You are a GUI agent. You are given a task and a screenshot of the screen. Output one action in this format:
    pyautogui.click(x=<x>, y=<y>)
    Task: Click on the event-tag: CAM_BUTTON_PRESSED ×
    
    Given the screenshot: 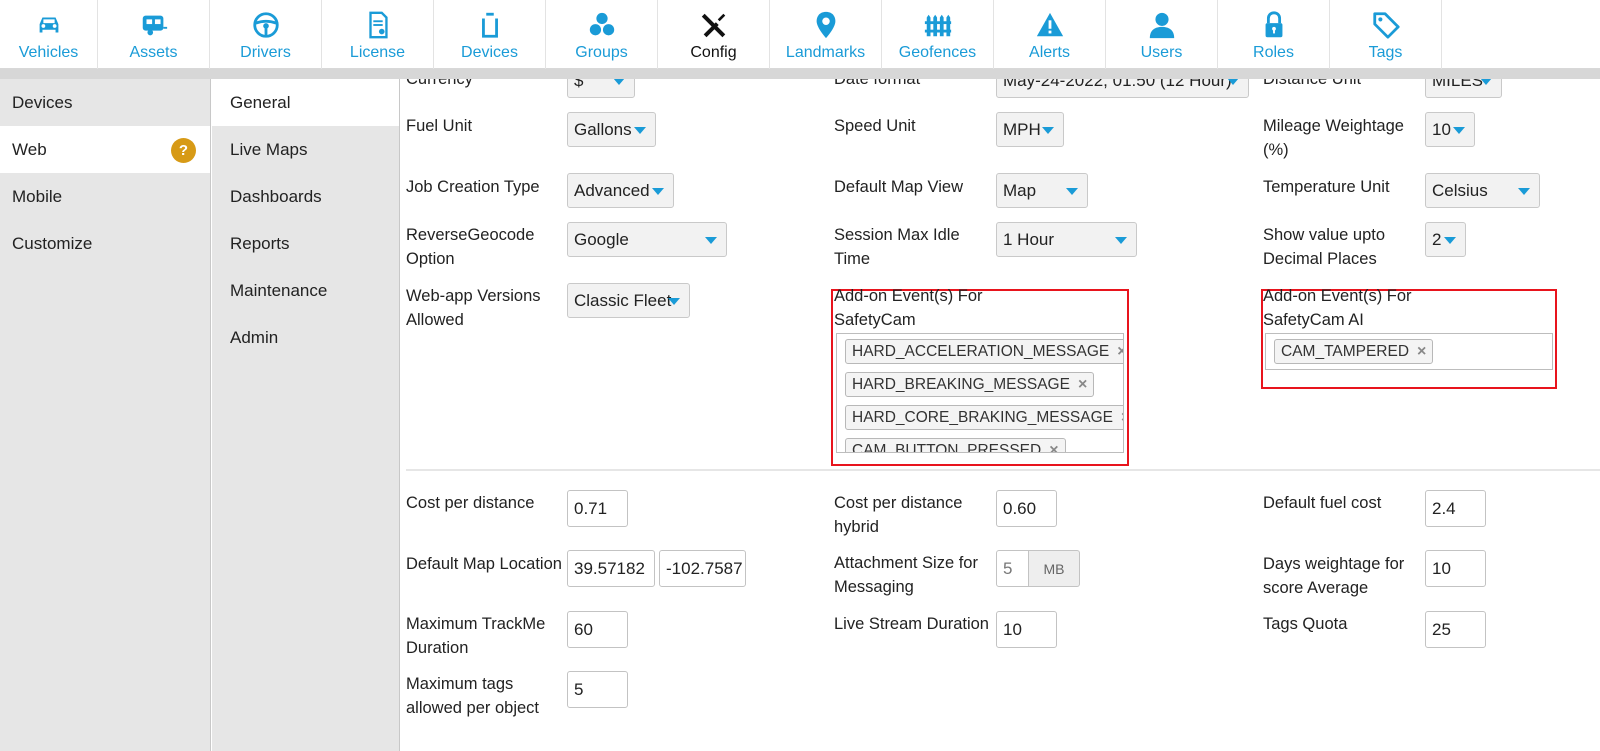 What is the action you would take?
    pyautogui.click(x=955, y=445)
    